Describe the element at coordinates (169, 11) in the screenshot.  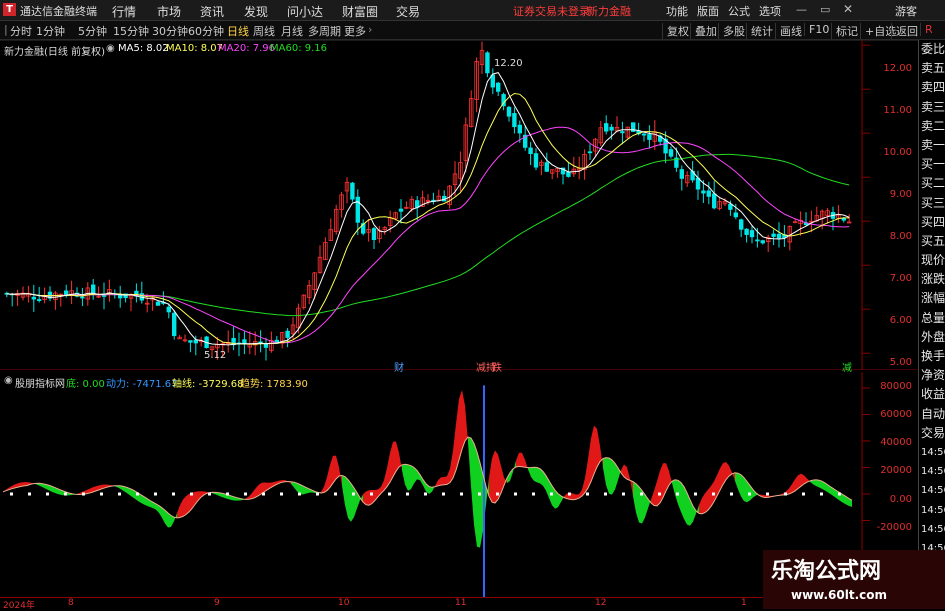
I see `menu-shichang: 市场` at that location.